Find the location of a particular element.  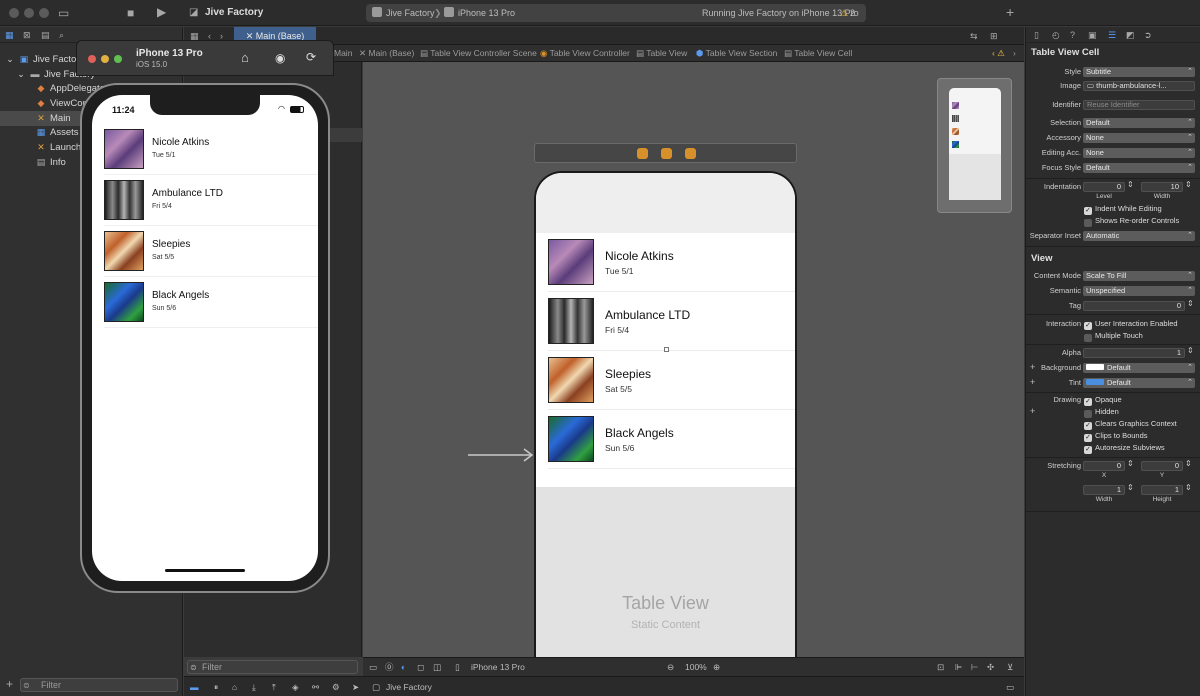

orientation-icon: ◻ is located at coordinates (420, 667).